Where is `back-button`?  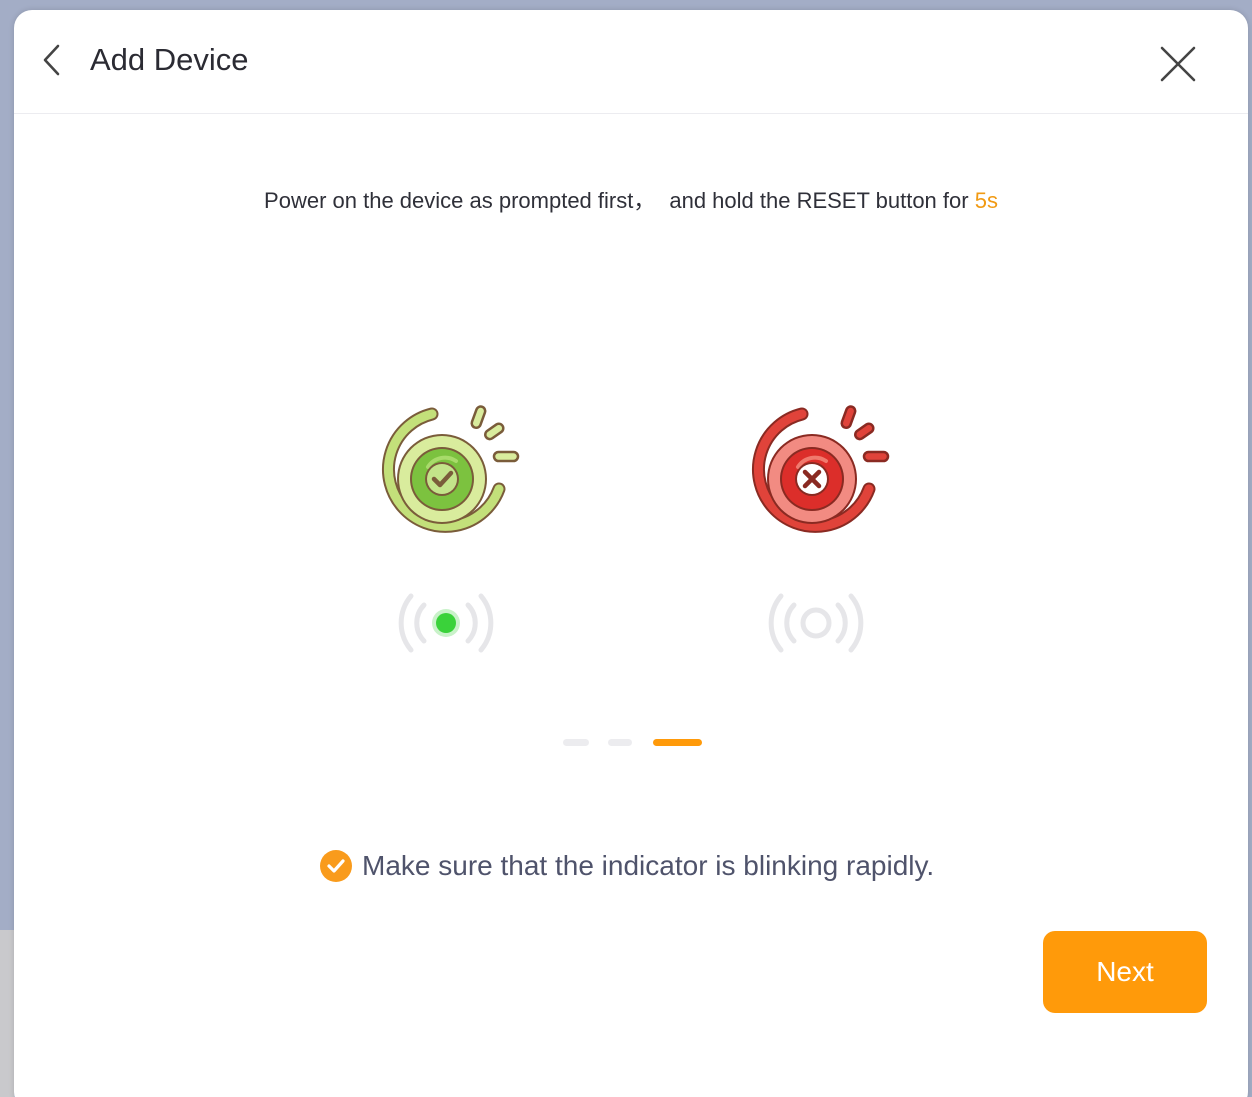 back-button is located at coordinates (53, 60).